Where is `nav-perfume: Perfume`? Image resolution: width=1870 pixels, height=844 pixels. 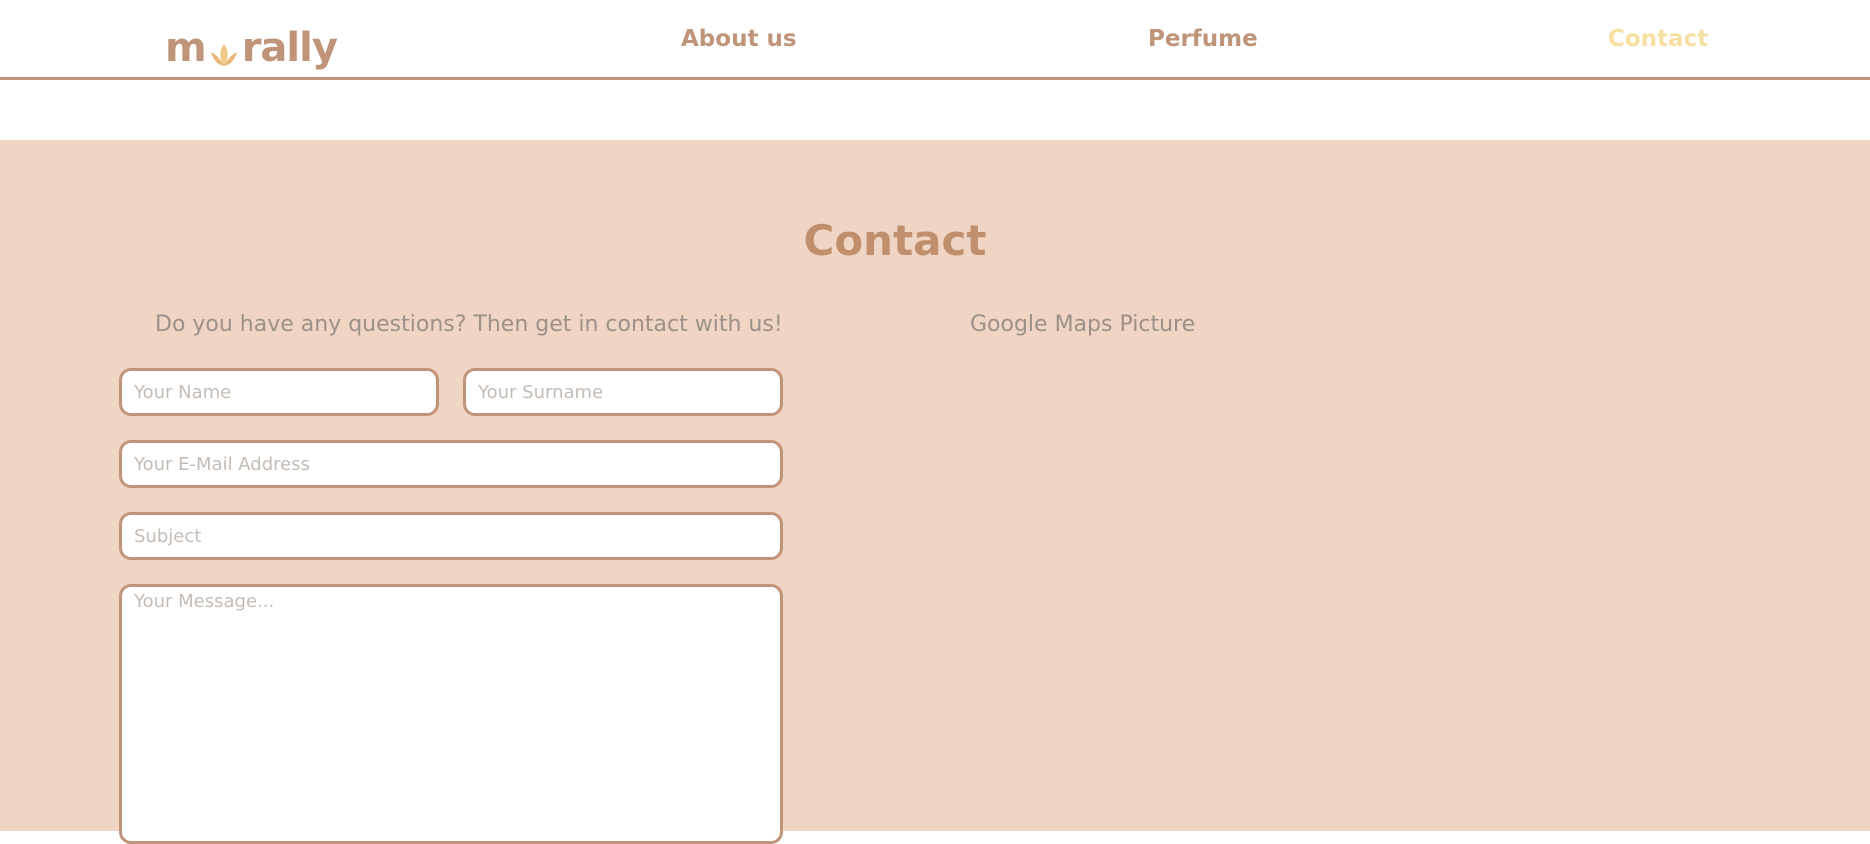
nav-perfume: Perfume is located at coordinates (1203, 39).